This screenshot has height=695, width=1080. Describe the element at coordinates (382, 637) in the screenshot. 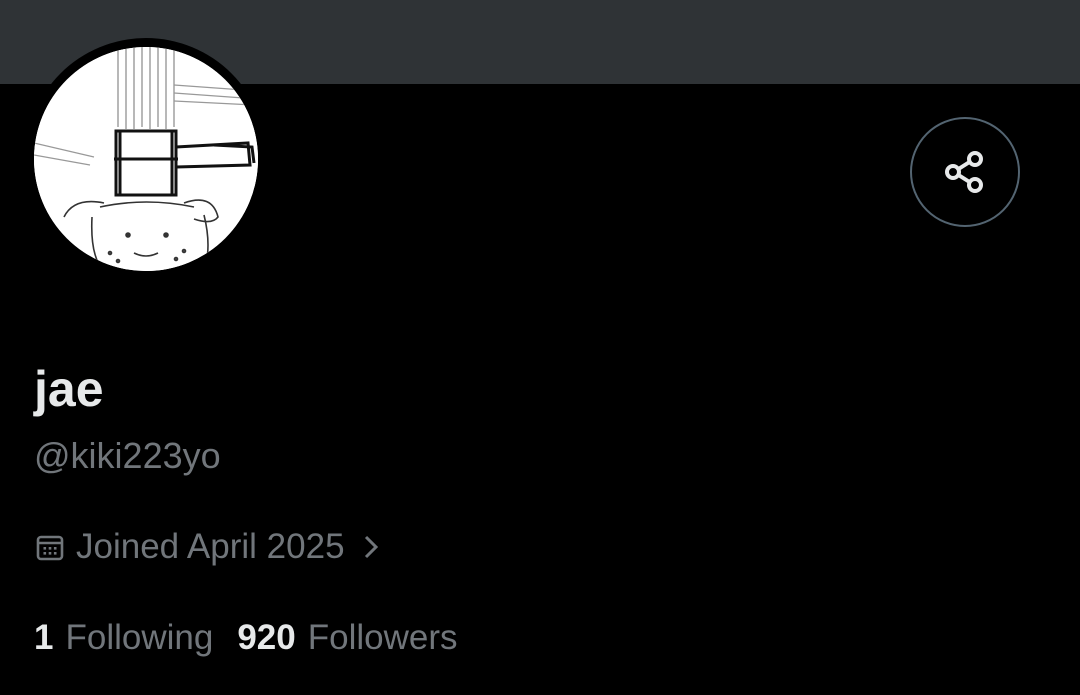

I see `followers-label: Followers` at that location.